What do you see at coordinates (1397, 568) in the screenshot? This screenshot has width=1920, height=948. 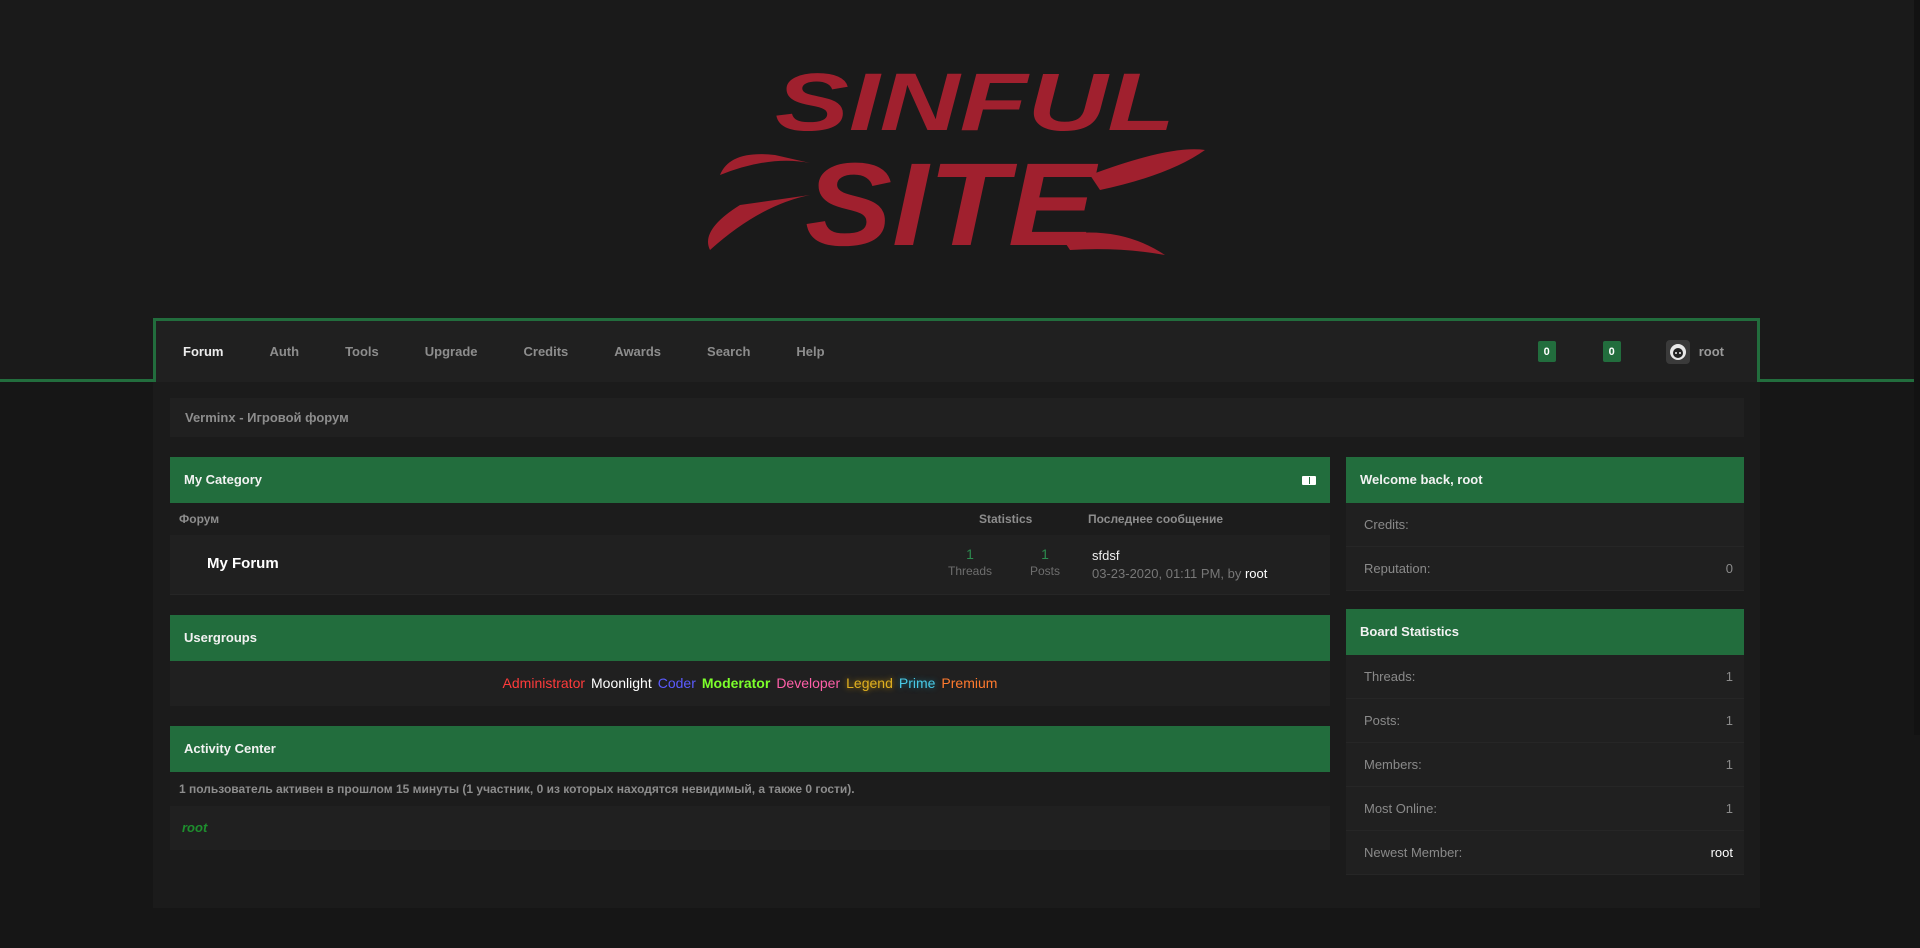 I see `reputation-label: Reputation:` at bounding box center [1397, 568].